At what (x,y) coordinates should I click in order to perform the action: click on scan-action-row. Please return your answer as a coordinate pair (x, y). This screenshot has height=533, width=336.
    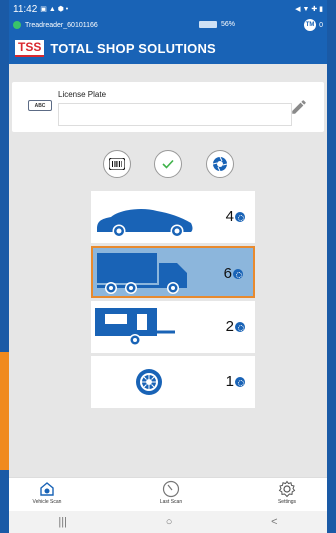
    Looking at the image, I should click on (168, 165).